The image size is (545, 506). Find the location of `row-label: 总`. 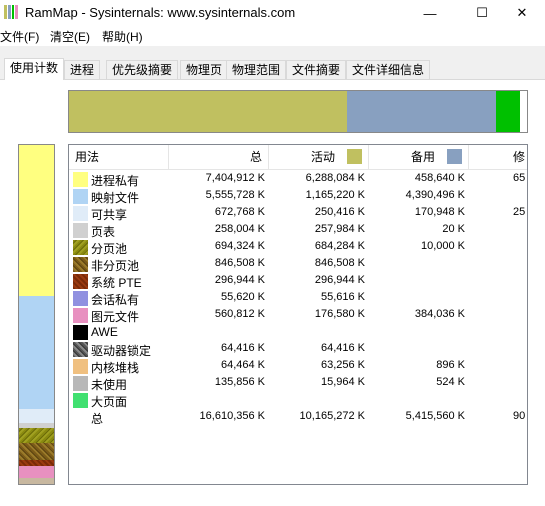

row-label: 总 is located at coordinates (97, 419).